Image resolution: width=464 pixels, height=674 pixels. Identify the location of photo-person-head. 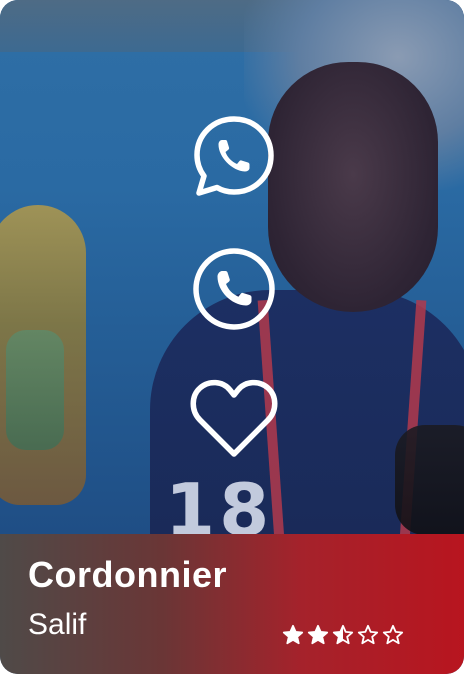
(353, 187).